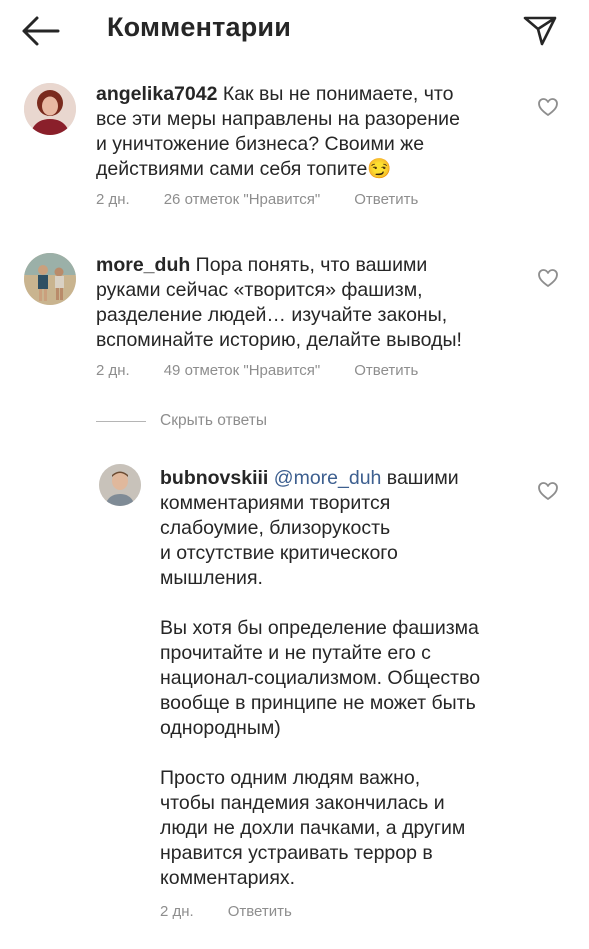 Image resolution: width=589 pixels, height=949 pixels. I want to click on header-bar: Комментарии, so click(294, 31).